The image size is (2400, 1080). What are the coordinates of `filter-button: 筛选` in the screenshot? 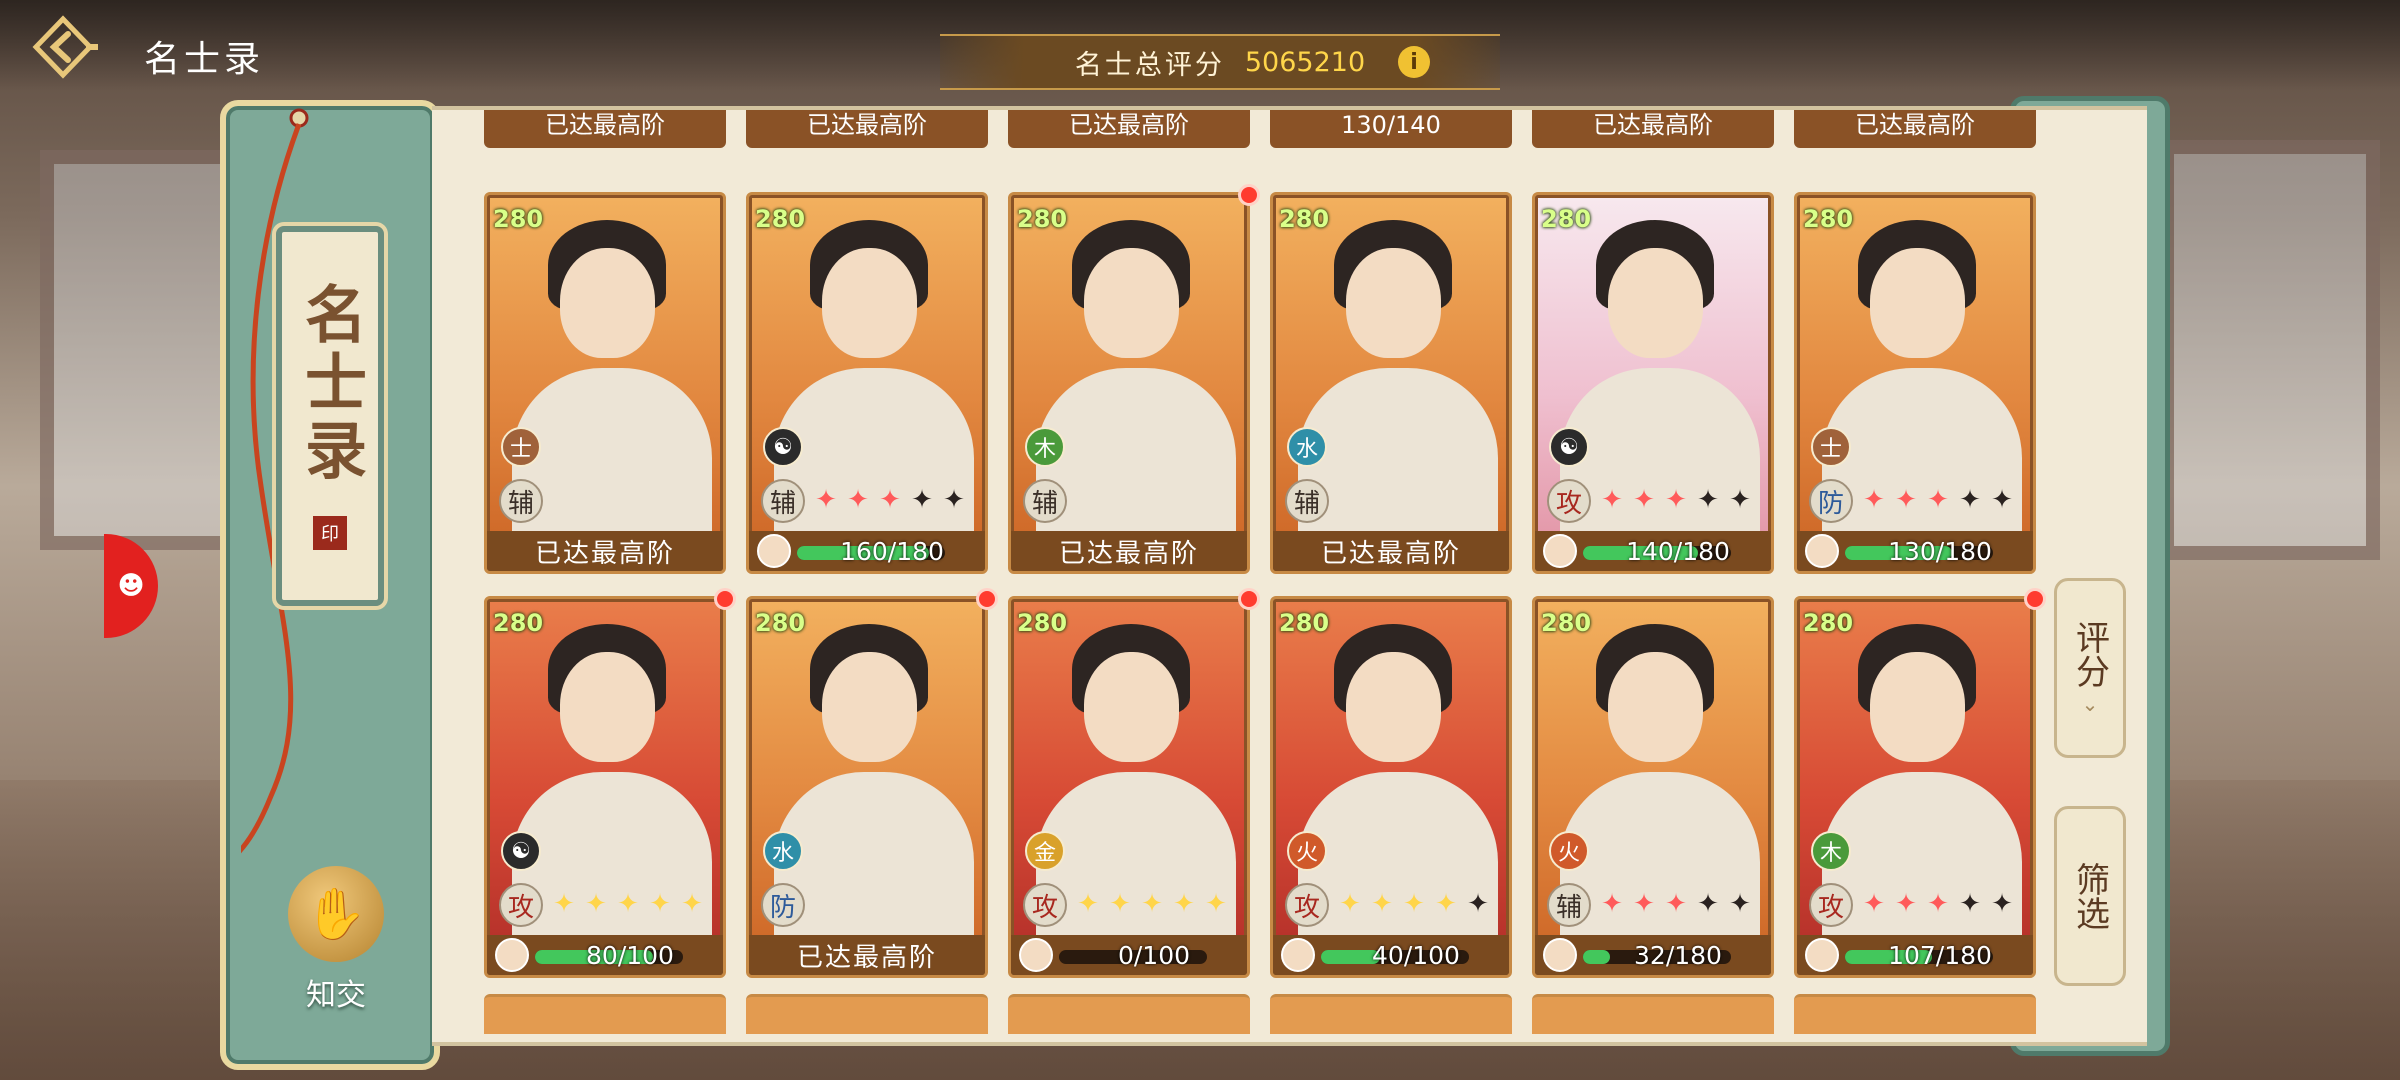 It's located at (2090, 896).